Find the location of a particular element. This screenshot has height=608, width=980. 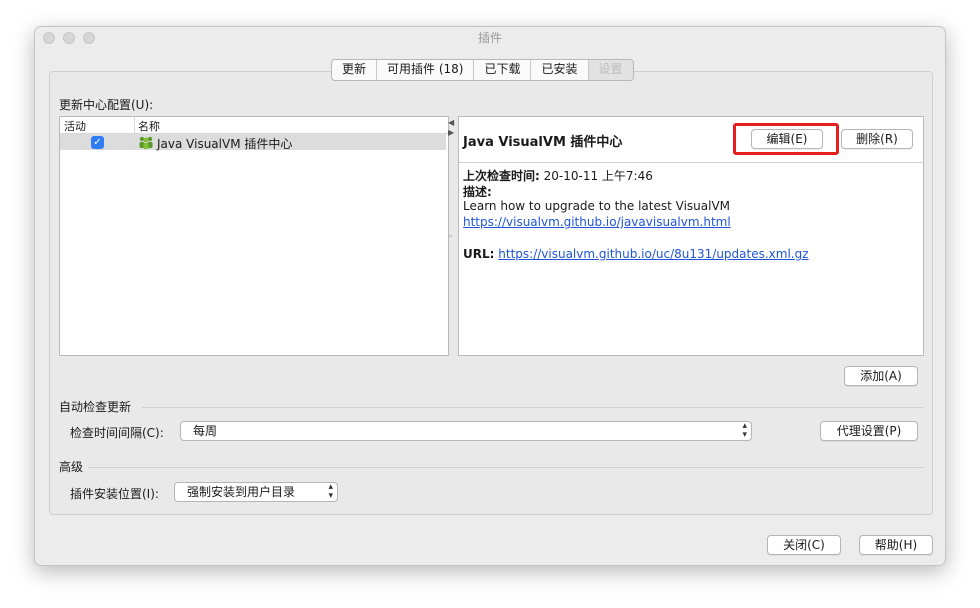

description-label: 描述: is located at coordinates (477, 192).